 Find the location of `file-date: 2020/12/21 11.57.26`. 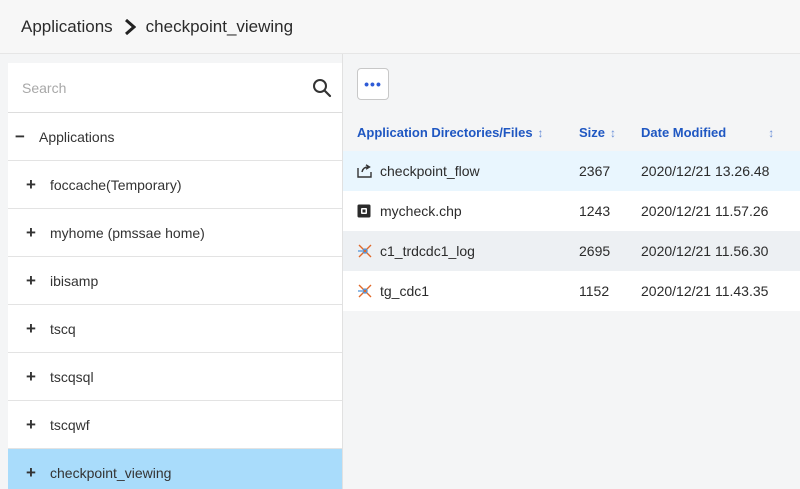

file-date: 2020/12/21 11.57.26 is located at coordinates (705, 211).